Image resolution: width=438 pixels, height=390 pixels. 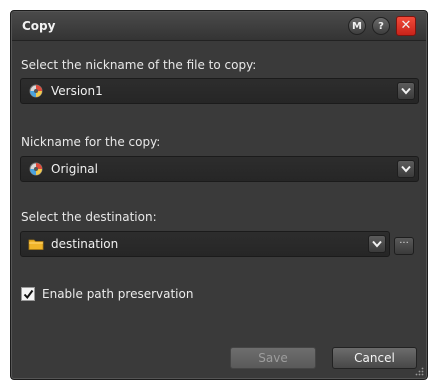 What do you see at coordinates (139, 65) in the screenshot?
I see `source-label: Select the nickname of the file to copy:` at bounding box center [139, 65].